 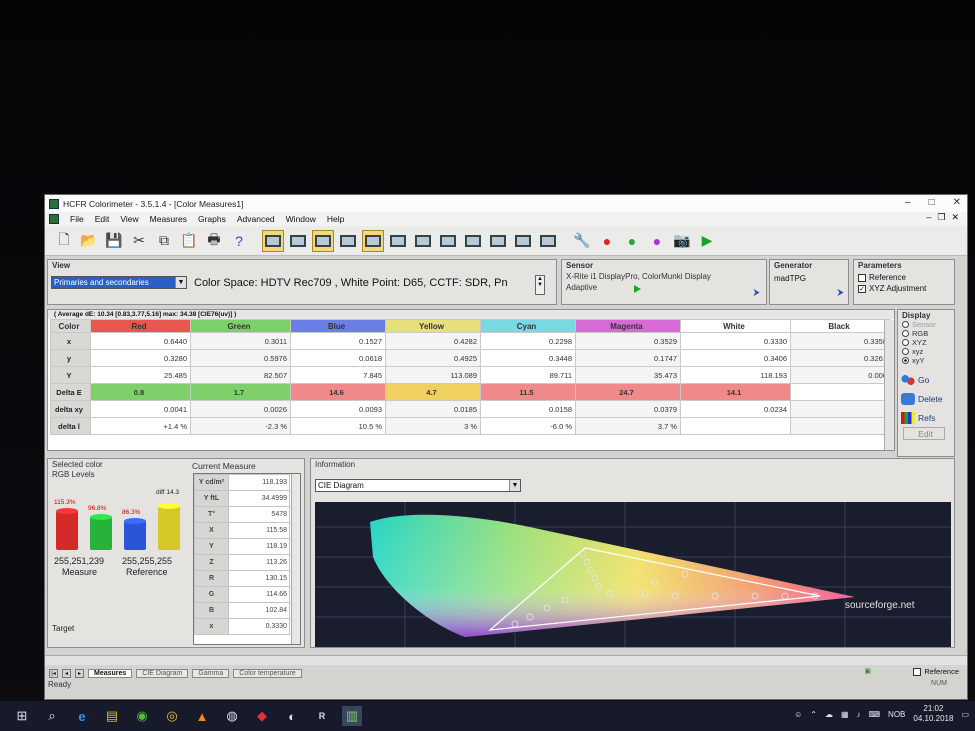 I want to click on table-cell: 0.3448, so click(x=528, y=358).